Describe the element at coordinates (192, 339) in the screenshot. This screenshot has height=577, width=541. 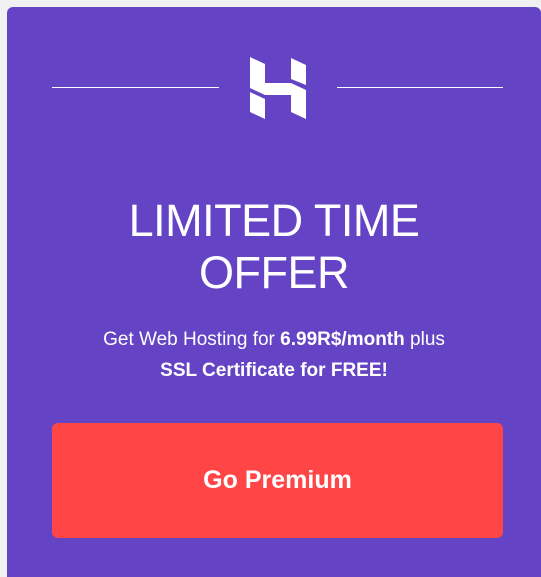
I see `description-prefix: Get Web Hosting for` at that location.